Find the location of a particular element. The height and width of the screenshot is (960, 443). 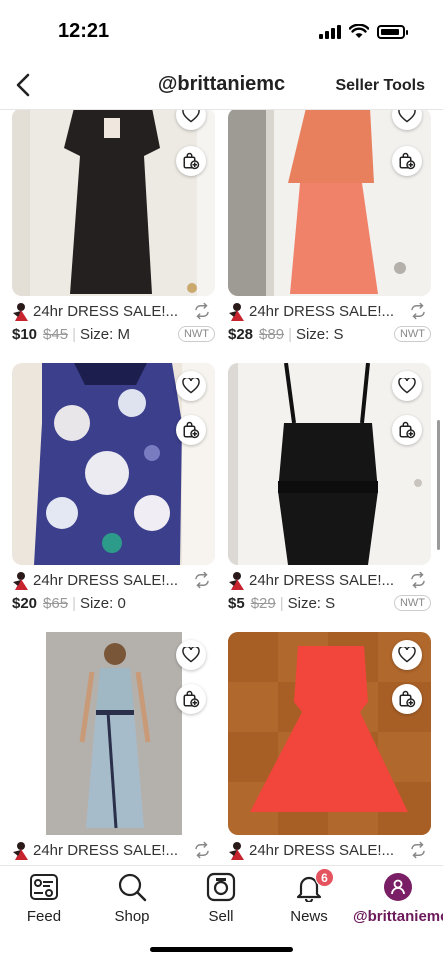

profile-avatar is located at coordinates (398, 887).